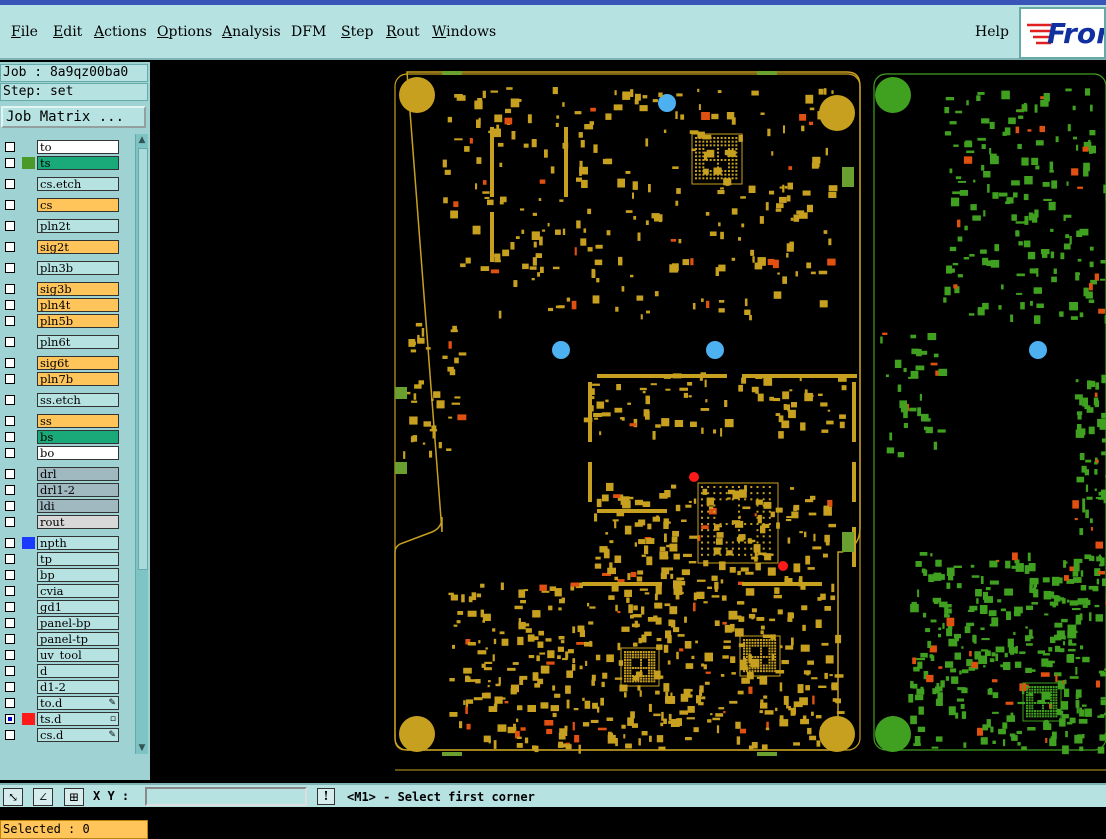  What do you see at coordinates (78, 735) in the screenshot?
I see `layer-name: cs.d✎` at bounding box center [78, 735].